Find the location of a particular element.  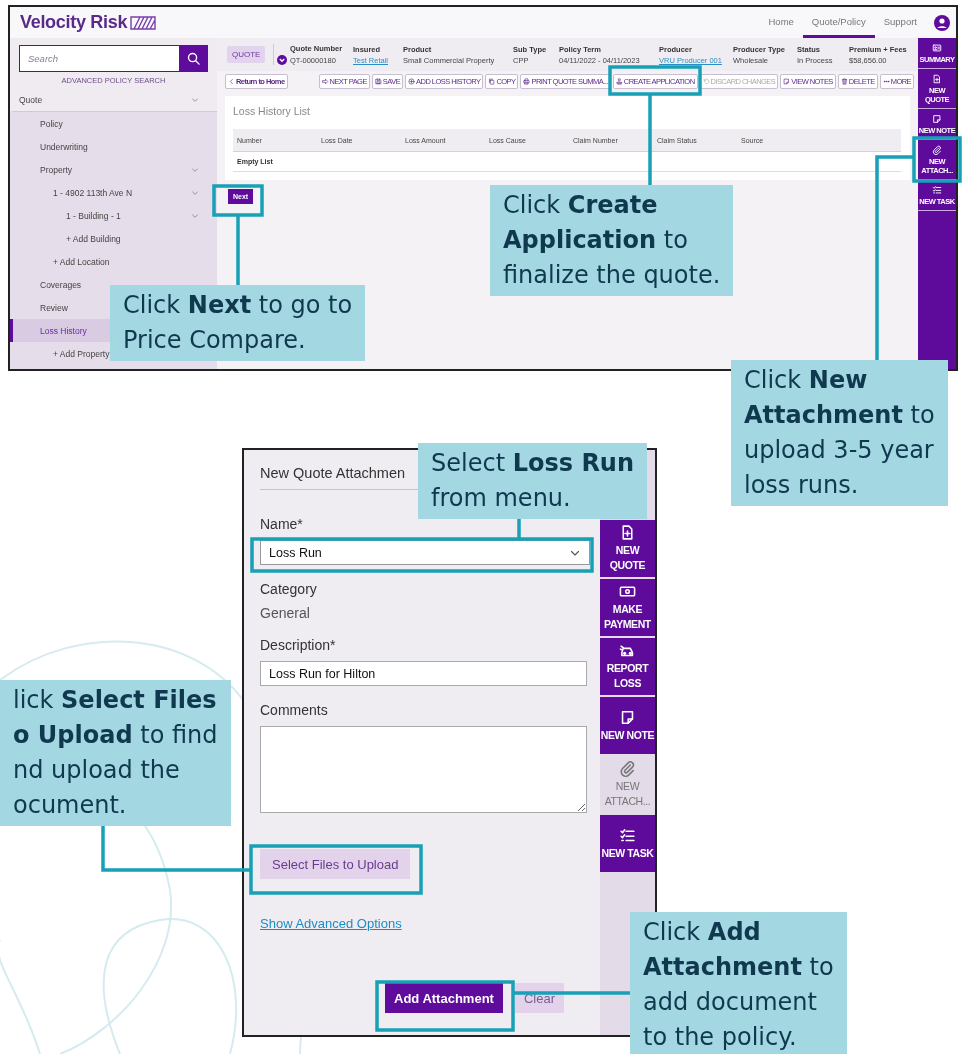

instruction-tooltip: Click Add Attachment to add document to the policy. is located at coordinates (738, 983).